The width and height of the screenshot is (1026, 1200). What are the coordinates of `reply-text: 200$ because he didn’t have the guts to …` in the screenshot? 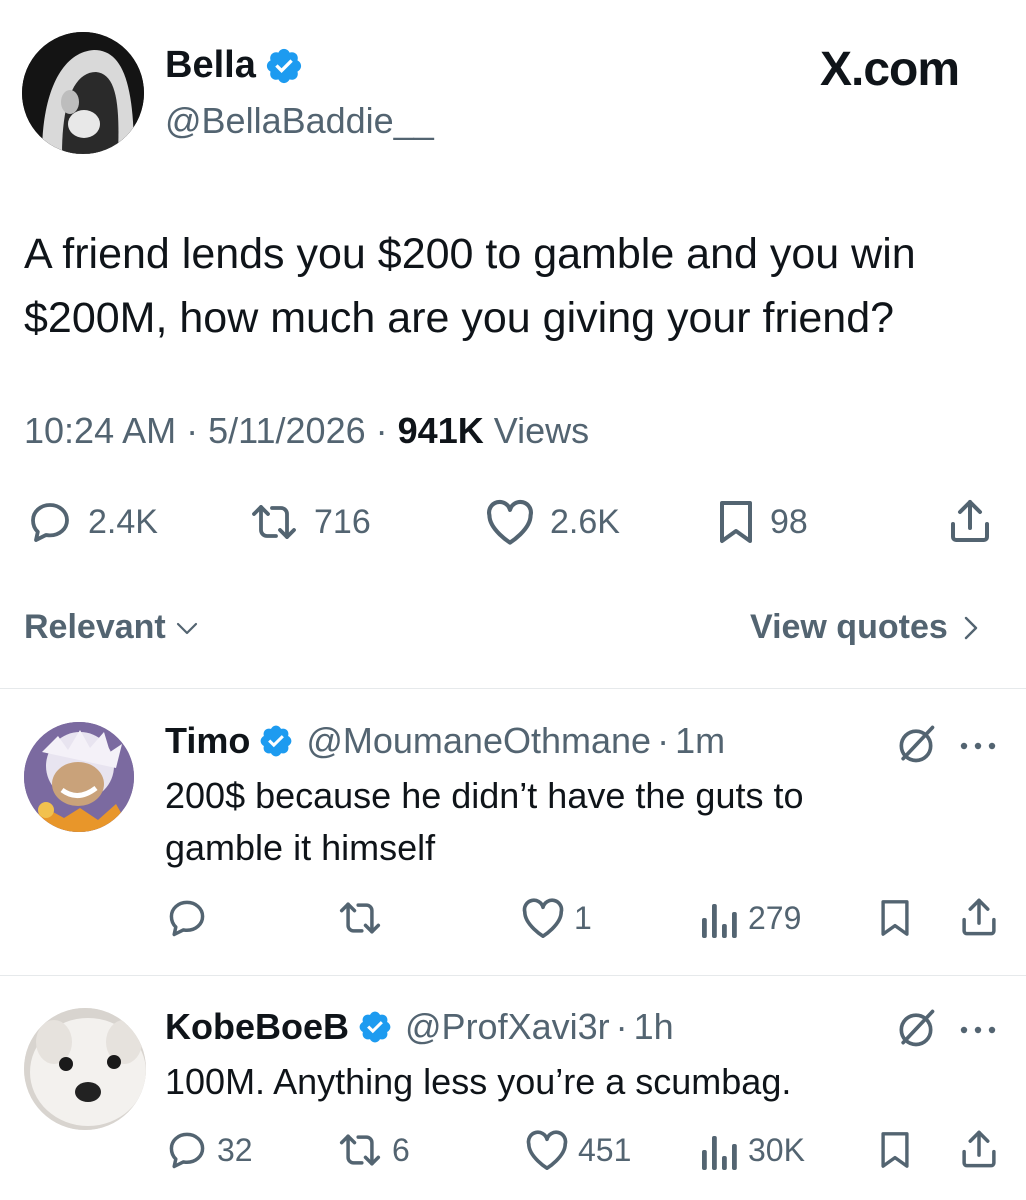 It's located at (484, 822).